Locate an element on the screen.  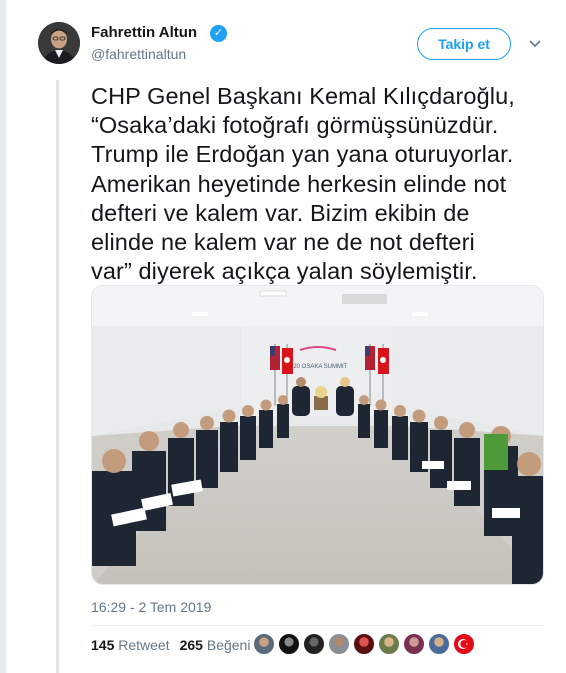
retweet-stat: 145 Retweet is located at coordinates (130, 645).